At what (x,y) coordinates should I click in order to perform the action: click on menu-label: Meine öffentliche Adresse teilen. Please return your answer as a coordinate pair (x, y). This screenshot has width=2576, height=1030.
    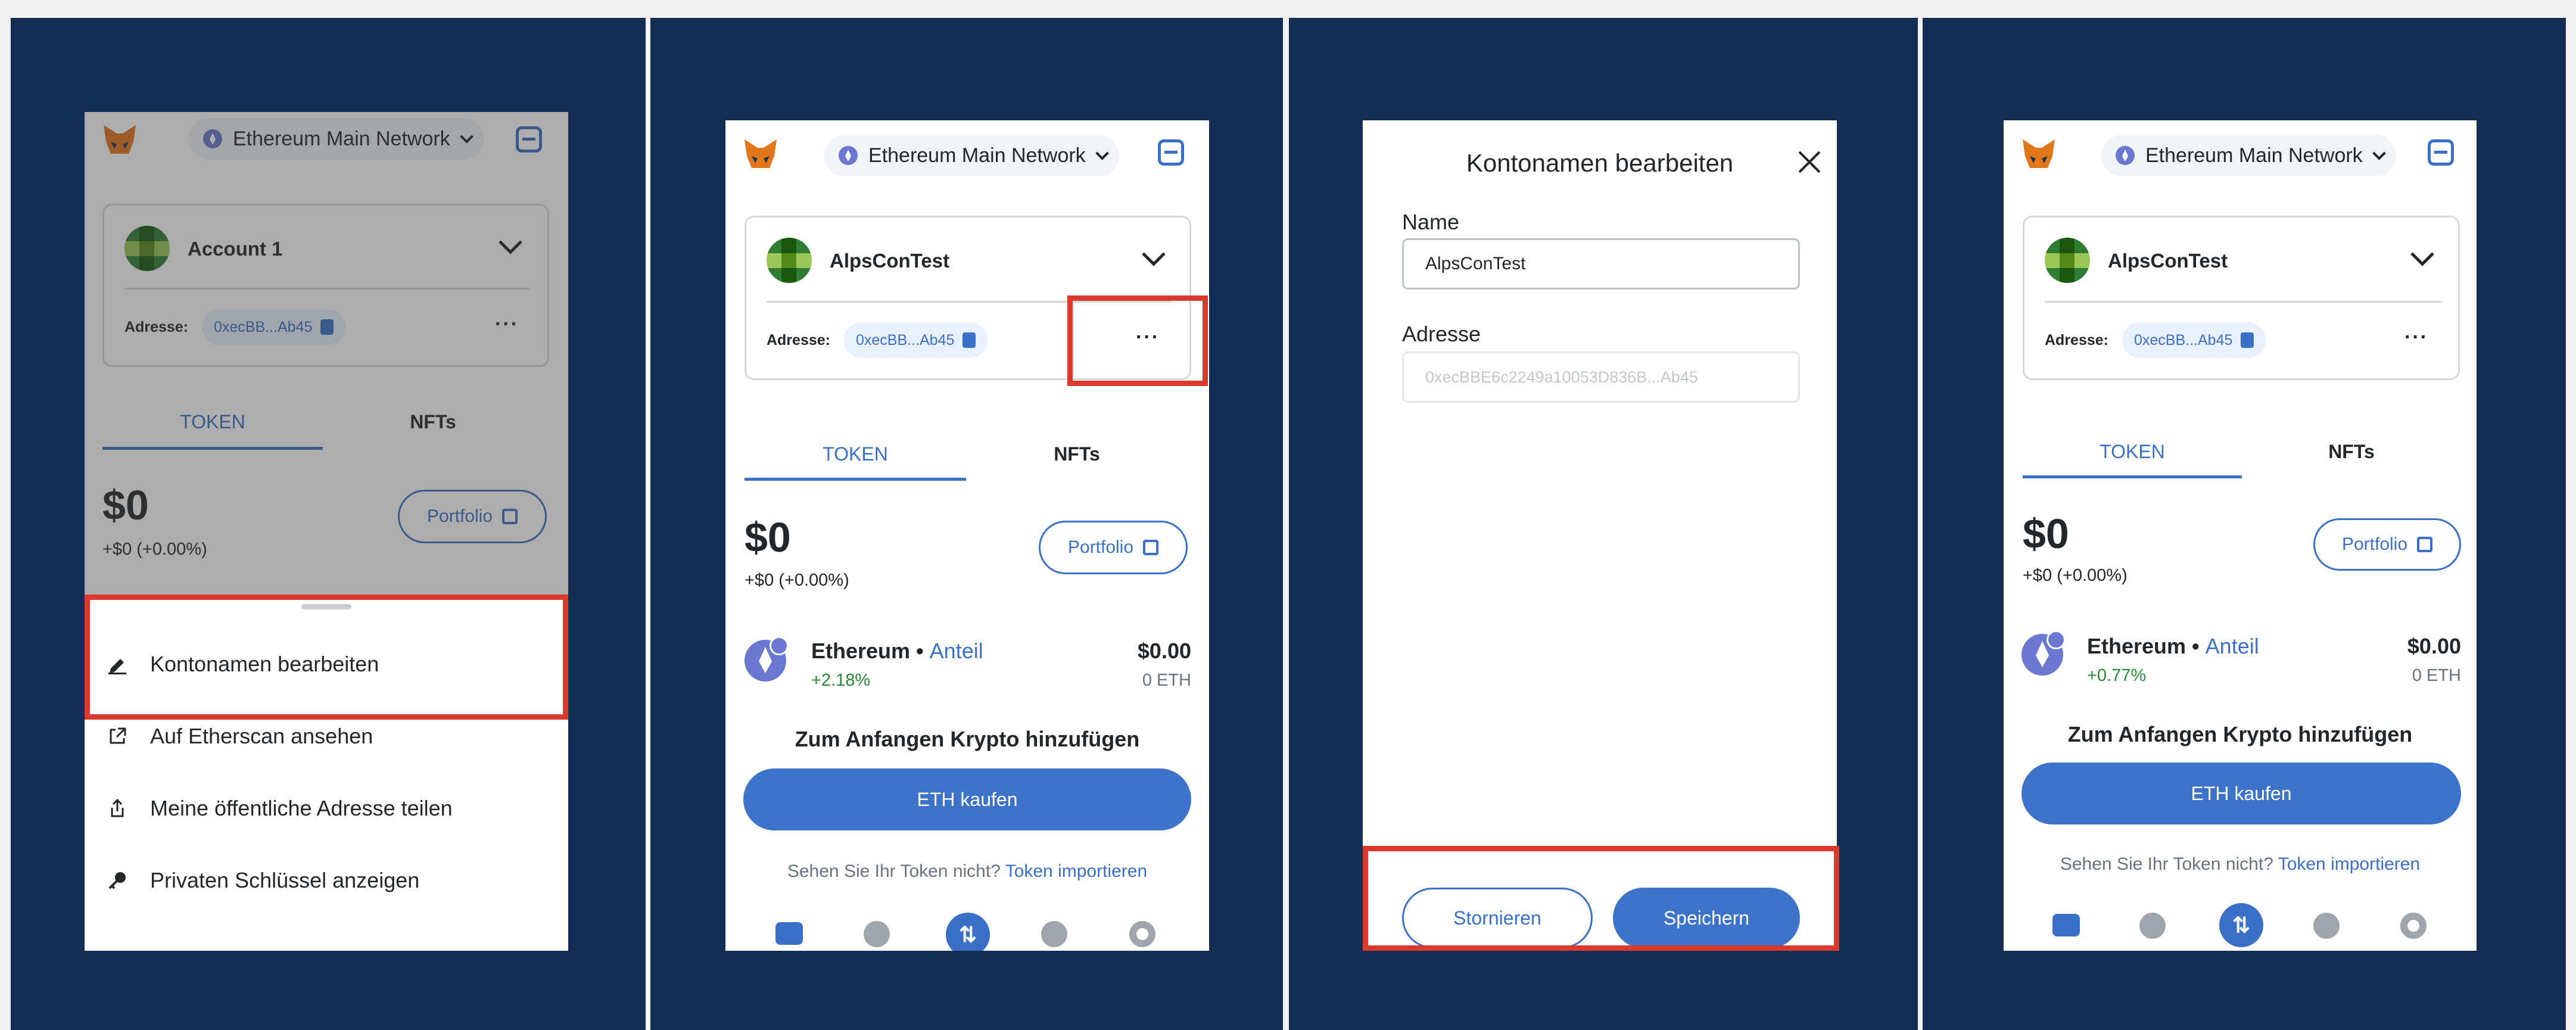
    Looking at the image, I should click on (301, 808).